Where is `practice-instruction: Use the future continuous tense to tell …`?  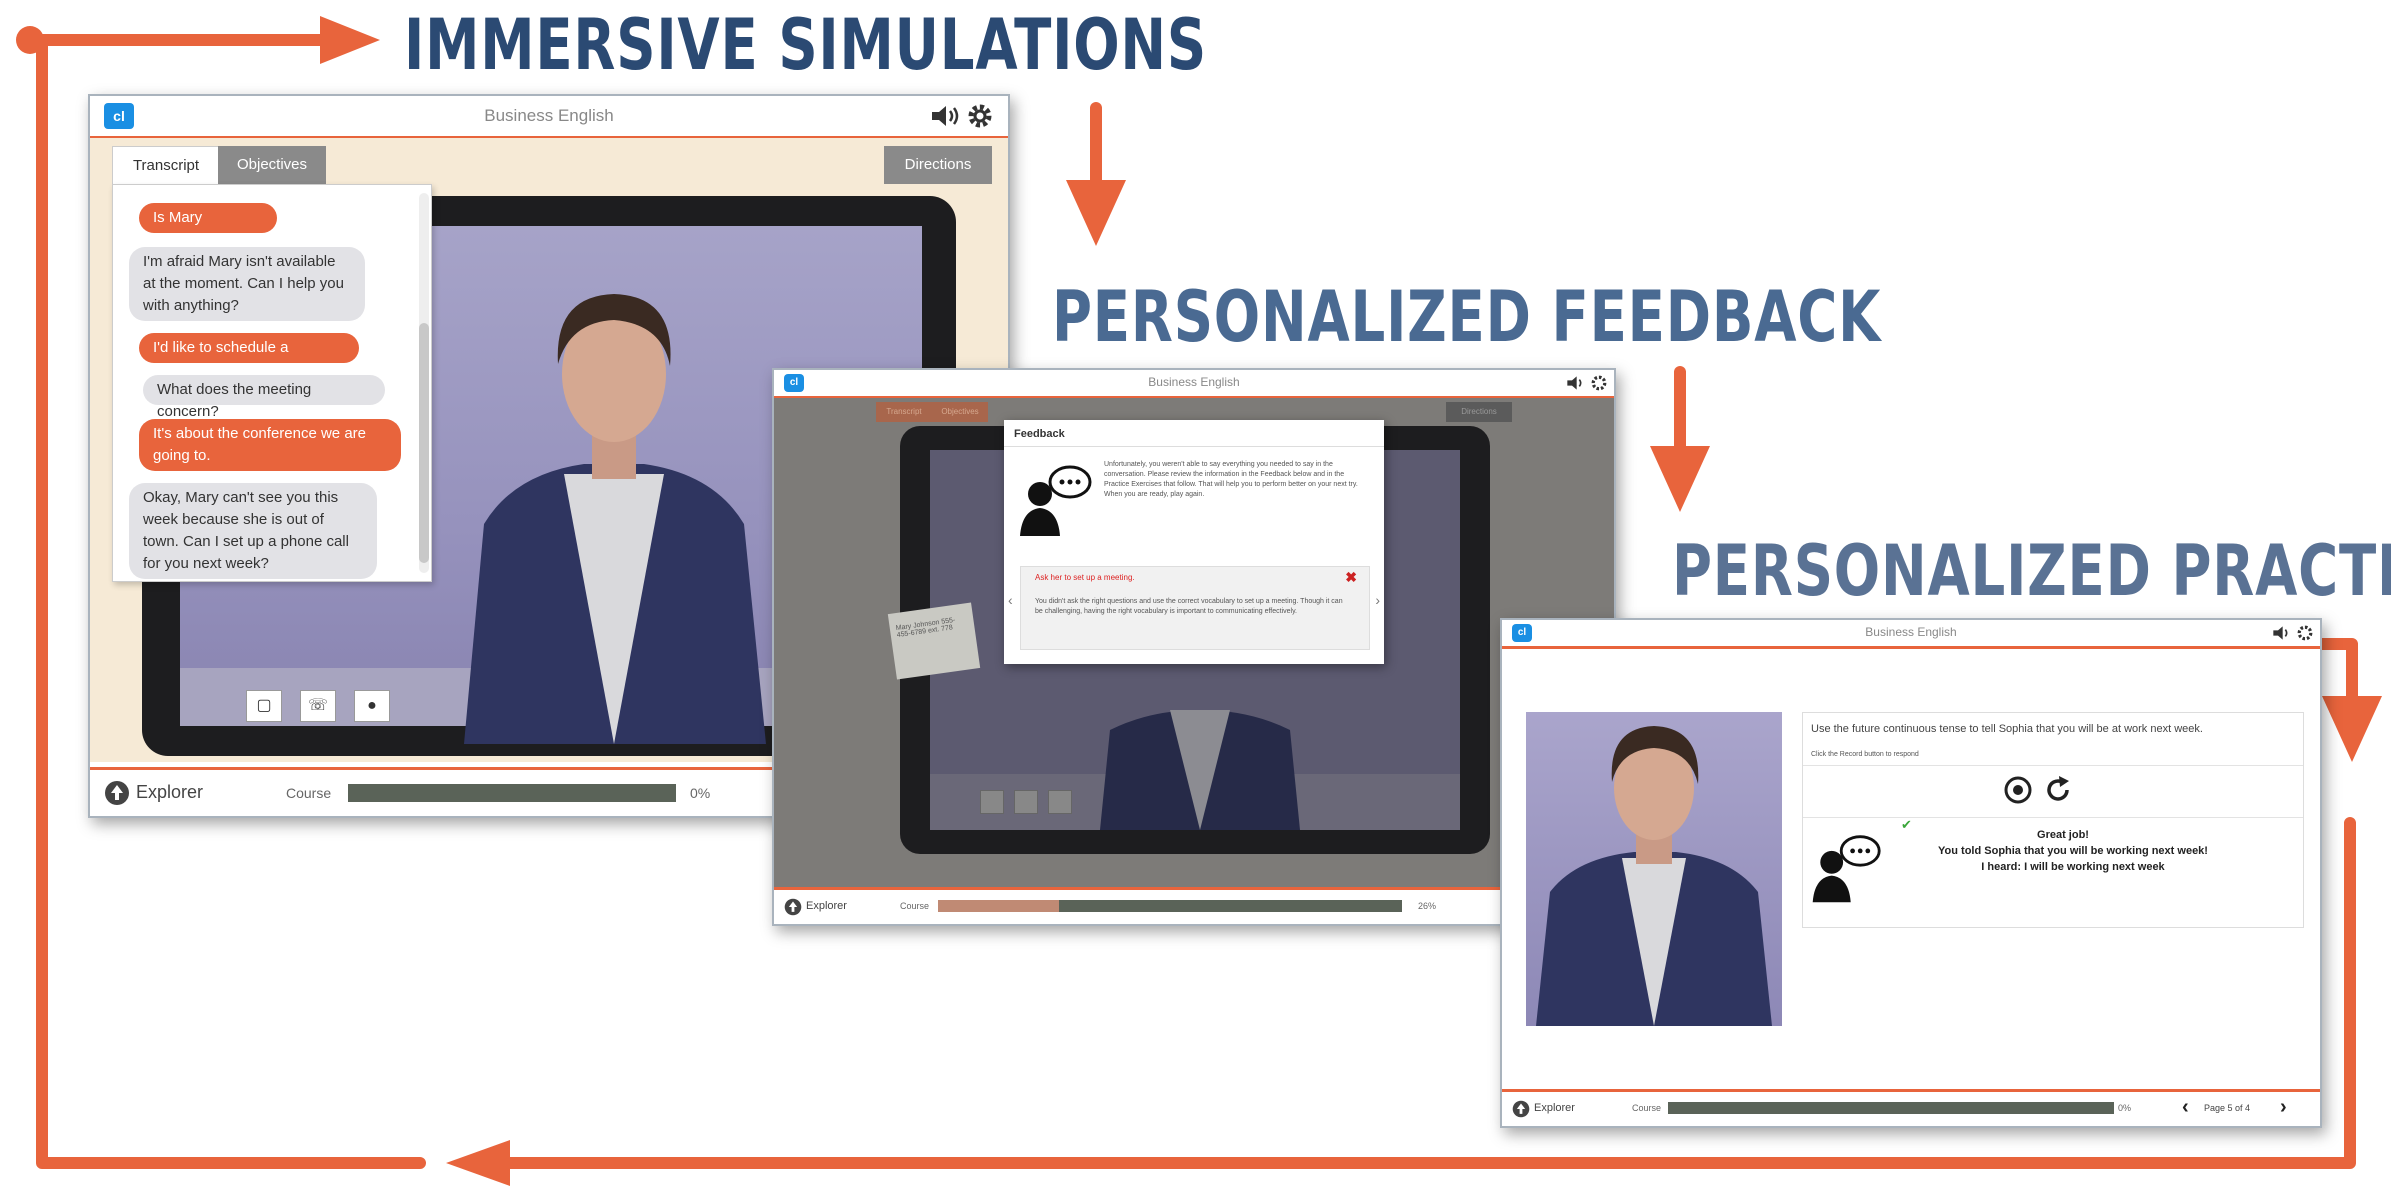
practice-instruction: Use the future continuous tense to tell … is located at coordinates (2007, 729).